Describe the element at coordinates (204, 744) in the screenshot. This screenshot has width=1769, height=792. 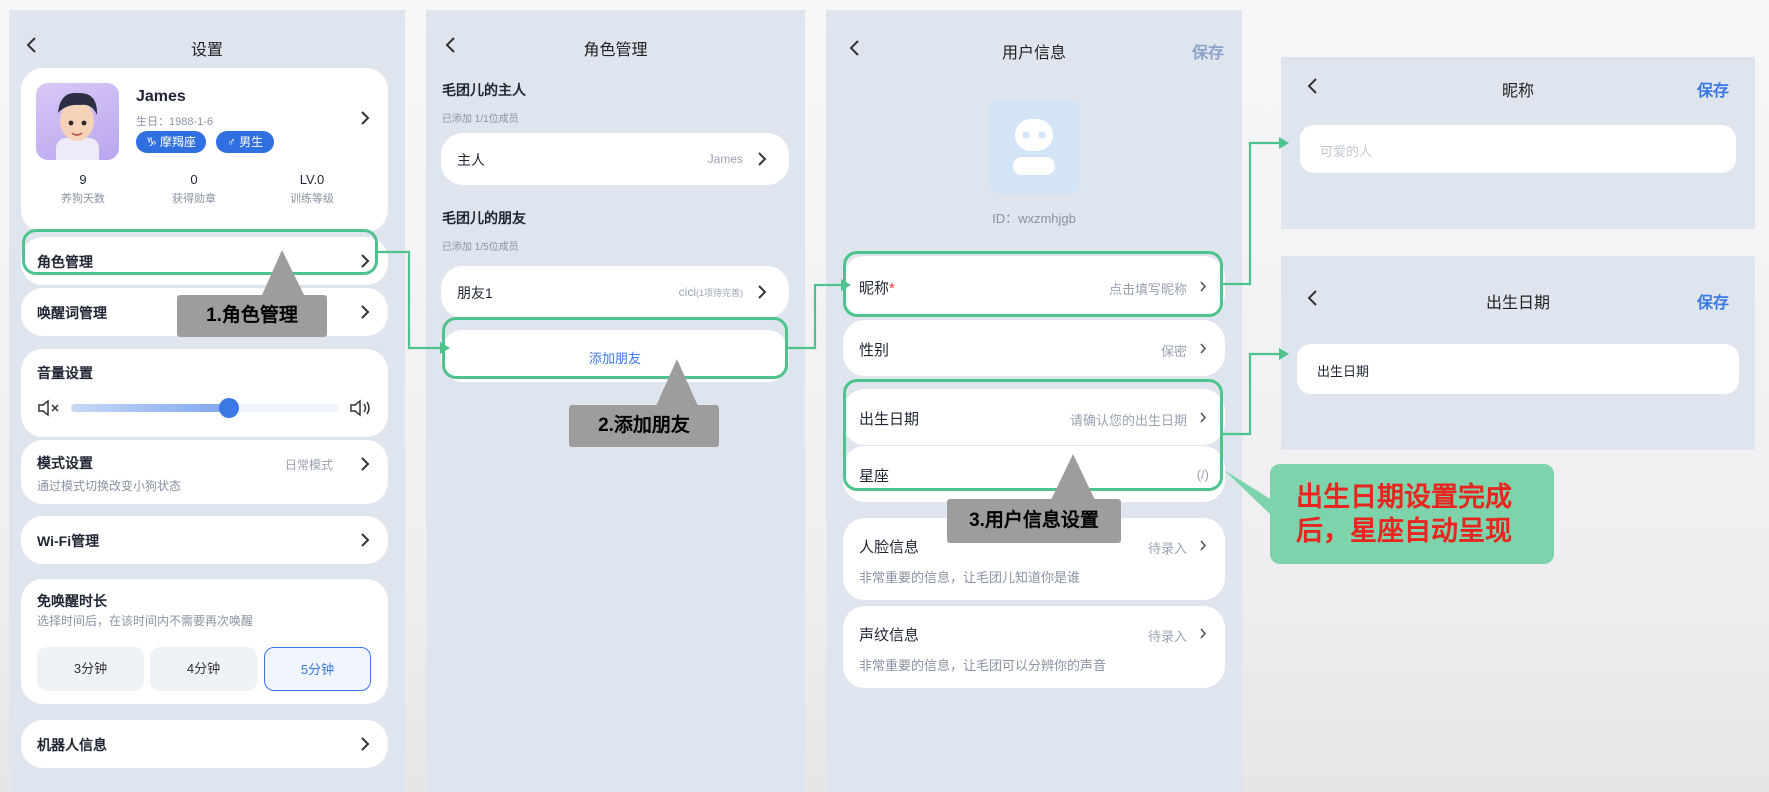
I see `robot-info-item: 机器人信息` at that location.